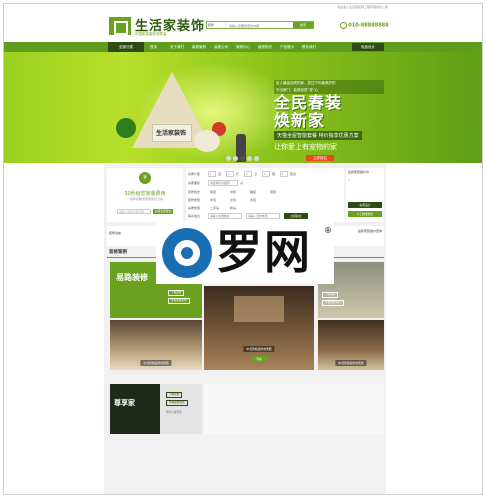 The width and height of the screenshot is (486, 498). What do you see at coordinates (364, 25) in the screenshot?
I see `phone-contact: 010-88888888` at bounding box center [364, 25].